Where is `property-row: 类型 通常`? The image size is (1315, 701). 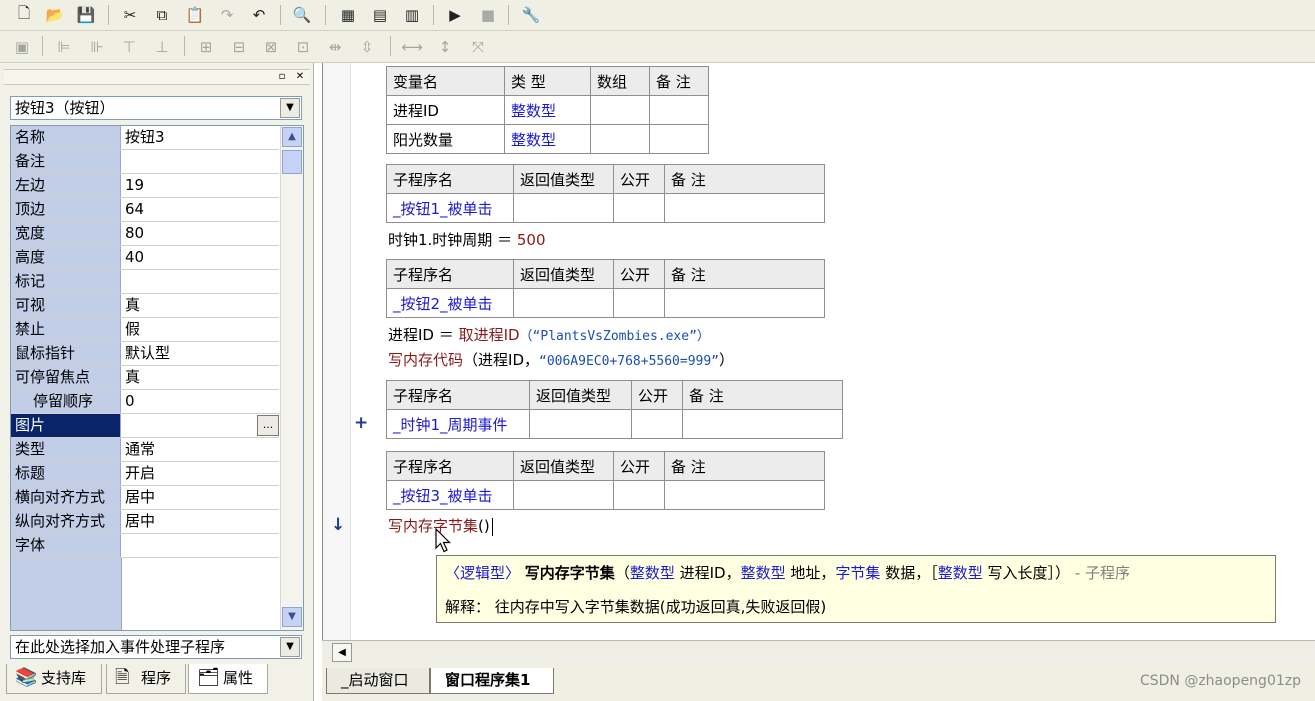
property-row: 类型 通常 is located at coordinates (145, 450).